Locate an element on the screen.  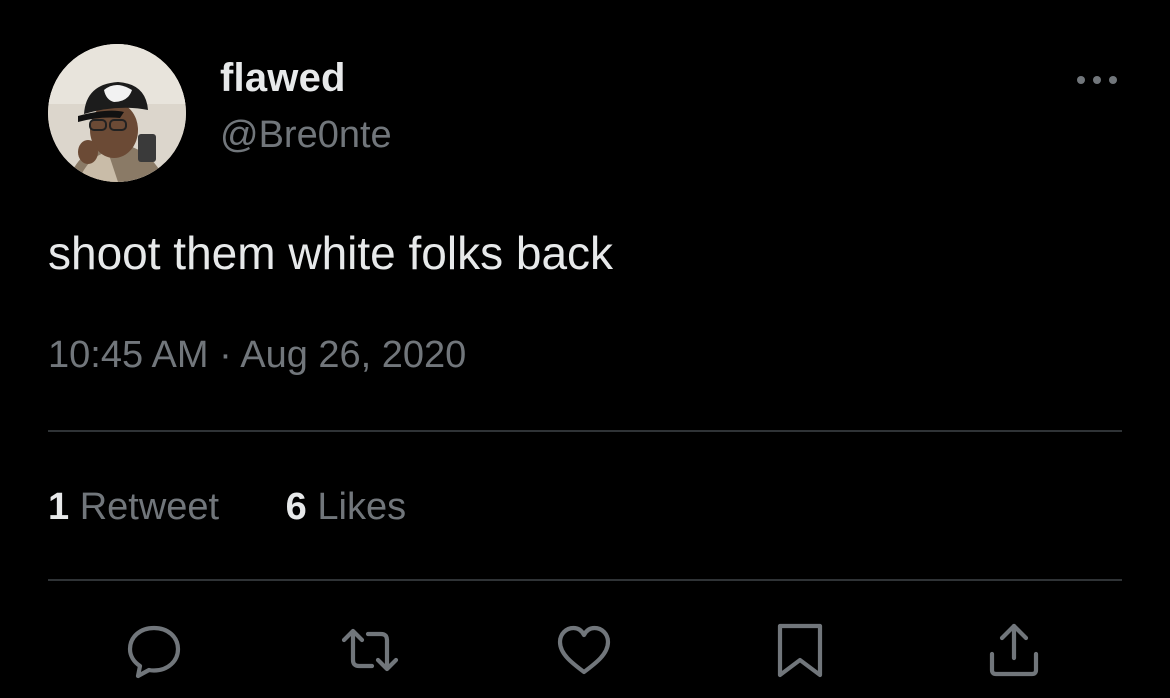
retweet-button is located at coordinates (370, 650).